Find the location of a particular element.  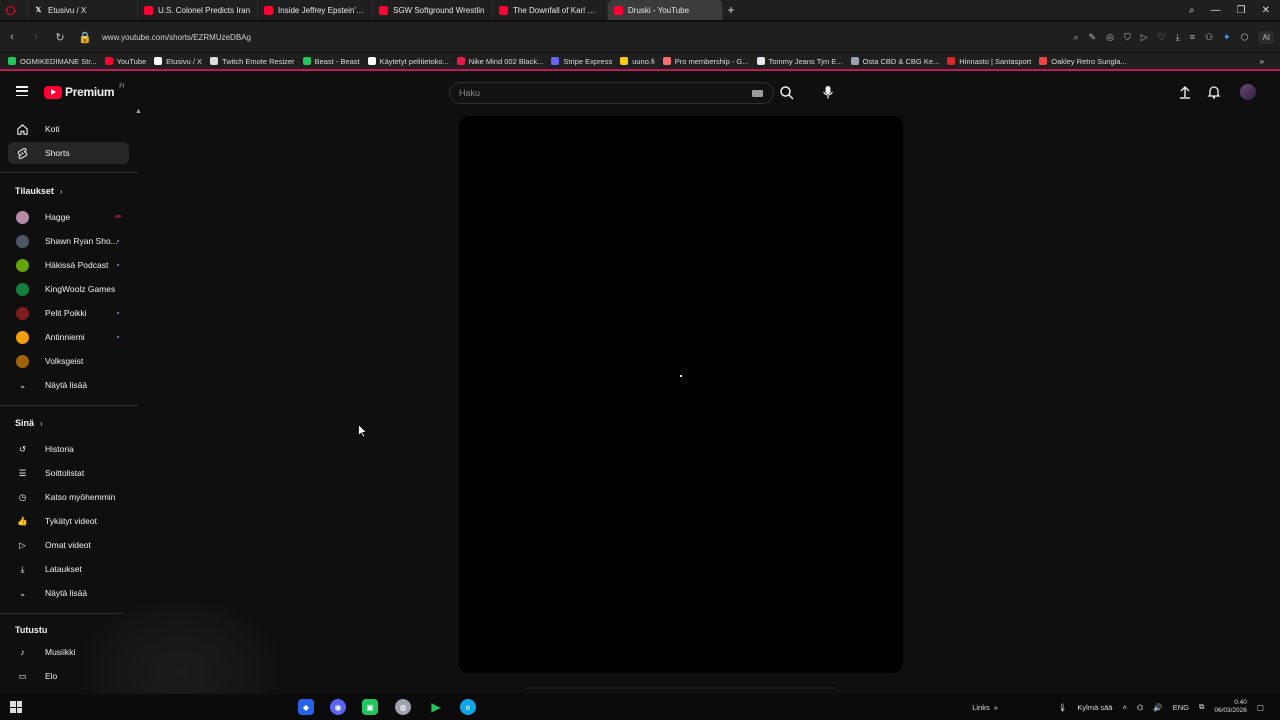

tab-1: U.S. Colonel Predicts Iran is located at coordinates (198, 10).